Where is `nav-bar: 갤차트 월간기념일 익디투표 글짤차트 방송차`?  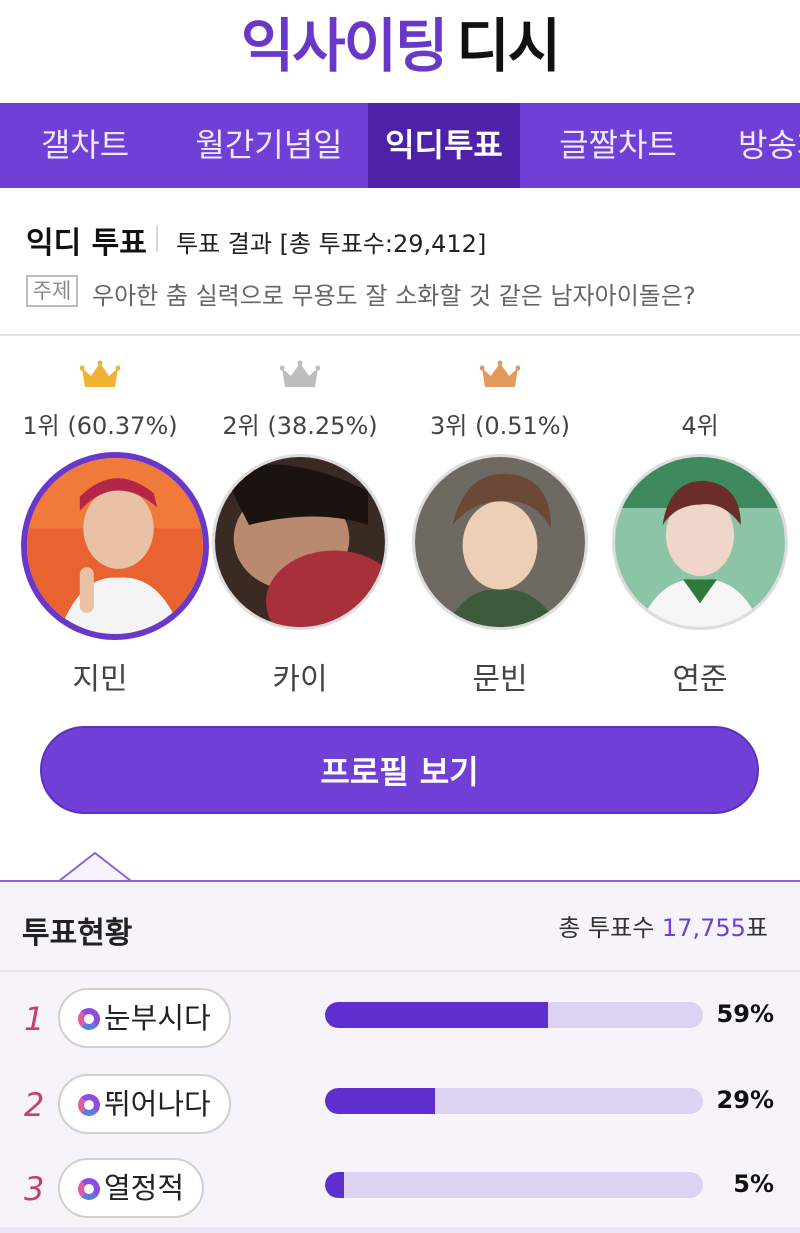 nav-bar: 갤차트 월간기념일 익디투표 글짤차트 방송차 is located at coordinates (400, 145).